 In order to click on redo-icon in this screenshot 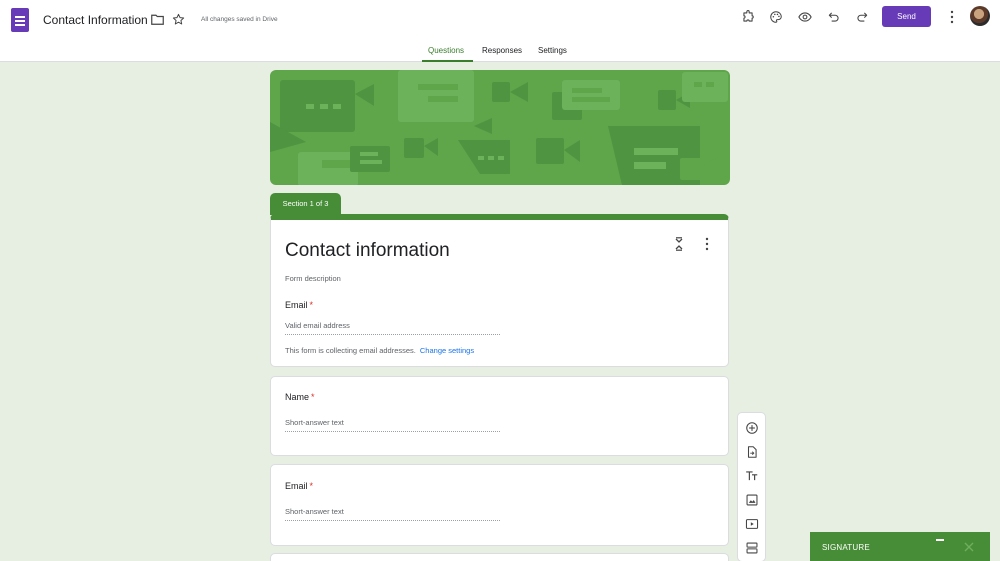, I will do `click(862, 17)`.